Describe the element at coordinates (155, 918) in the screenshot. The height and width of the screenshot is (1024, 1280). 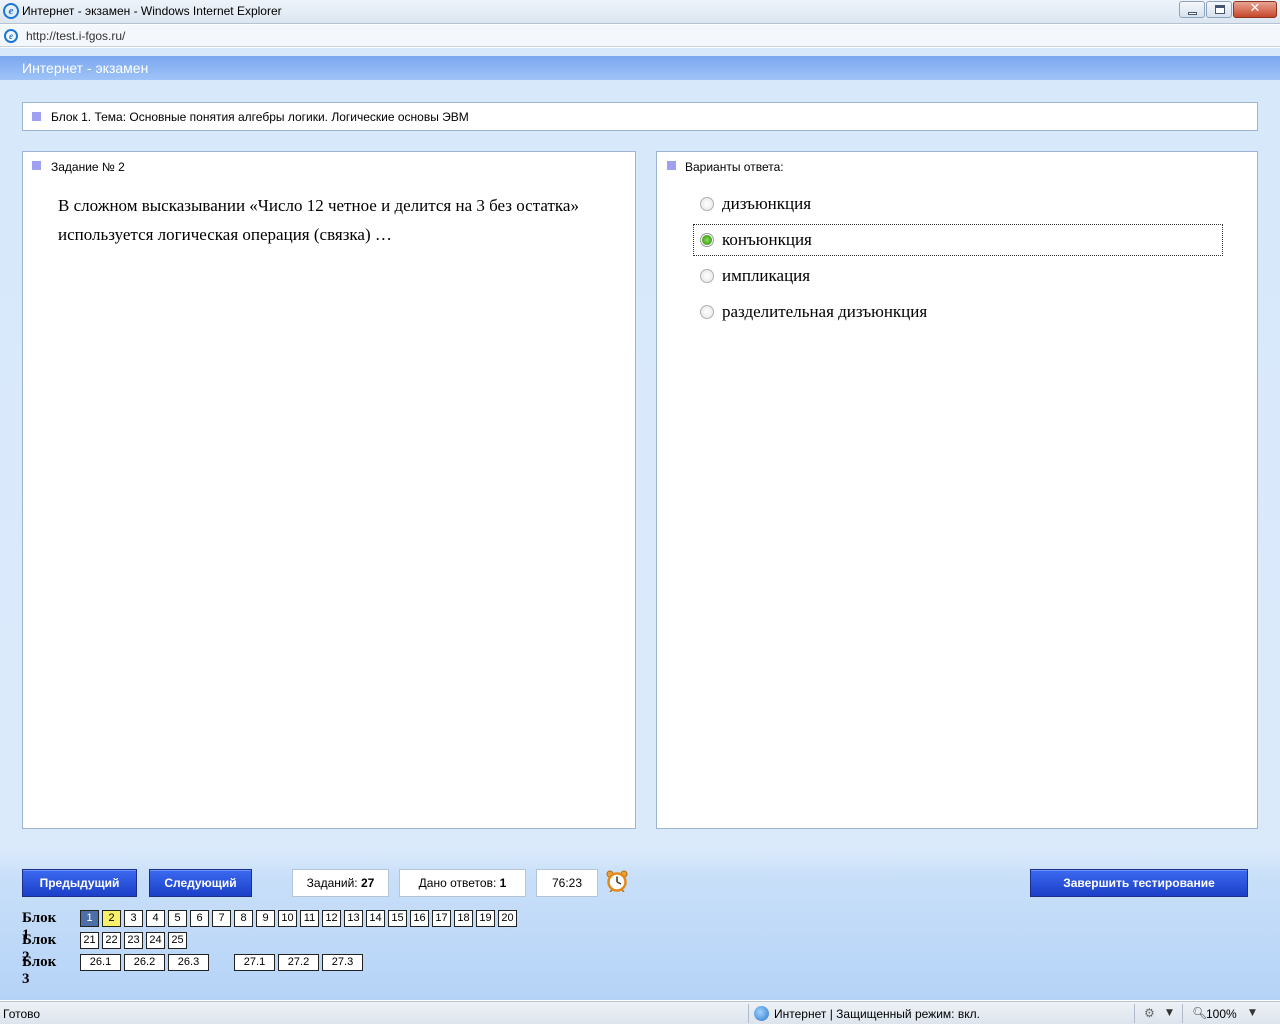
I see `task-cell-4: 4` at that location.